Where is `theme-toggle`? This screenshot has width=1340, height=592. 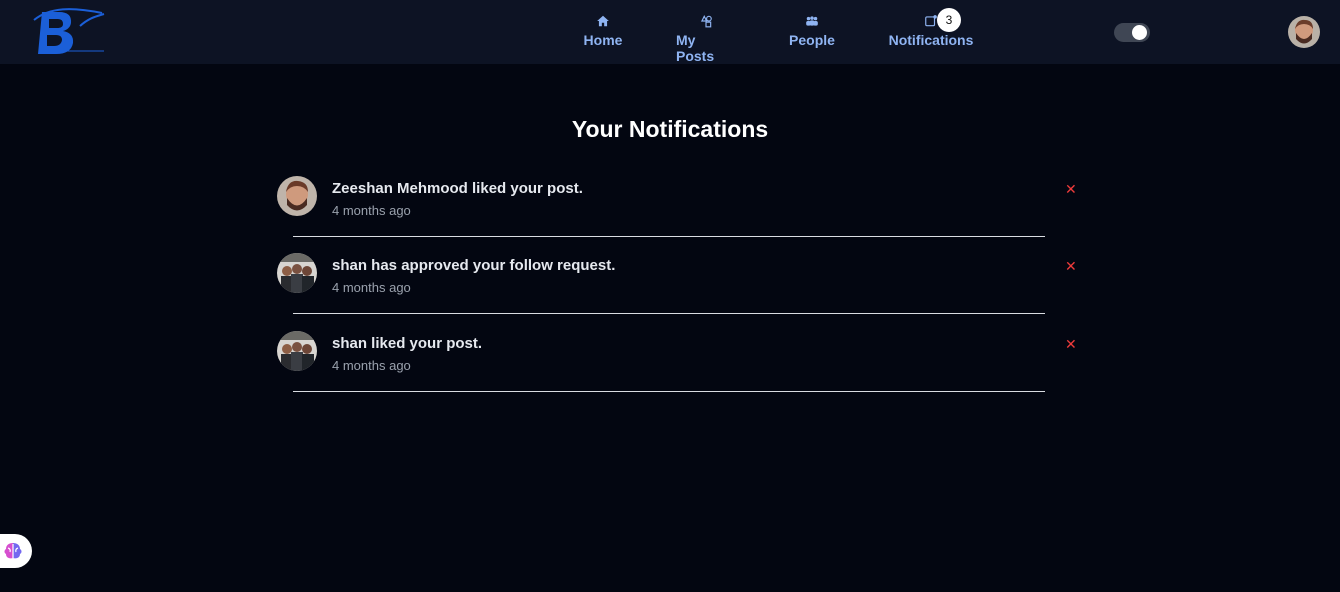 theme-toggle is located at coordinates (1132, 32).